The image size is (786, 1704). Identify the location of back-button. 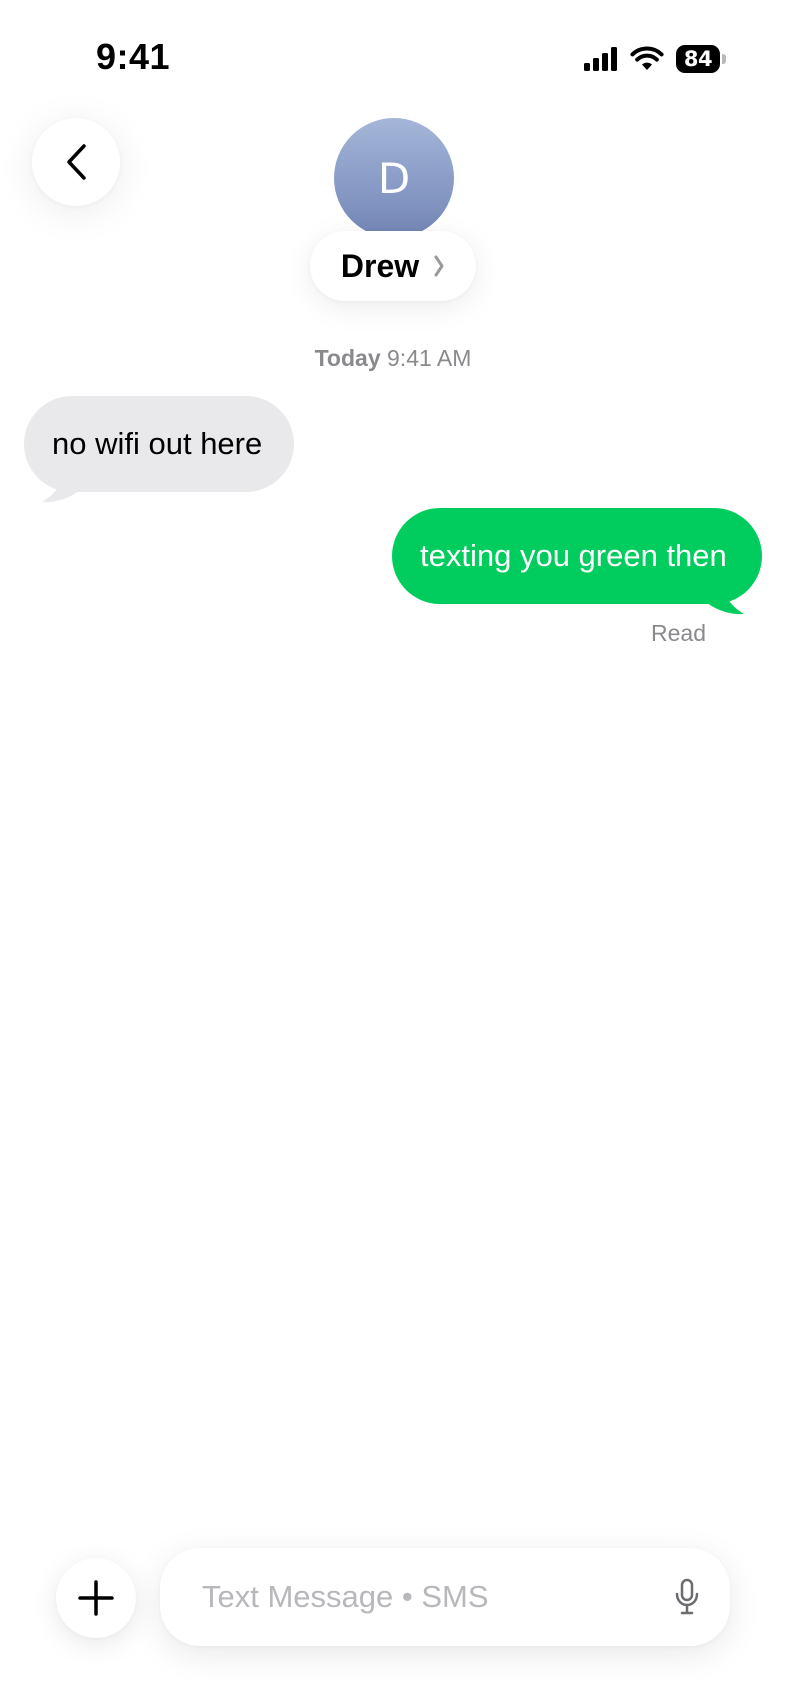
(76, 162).